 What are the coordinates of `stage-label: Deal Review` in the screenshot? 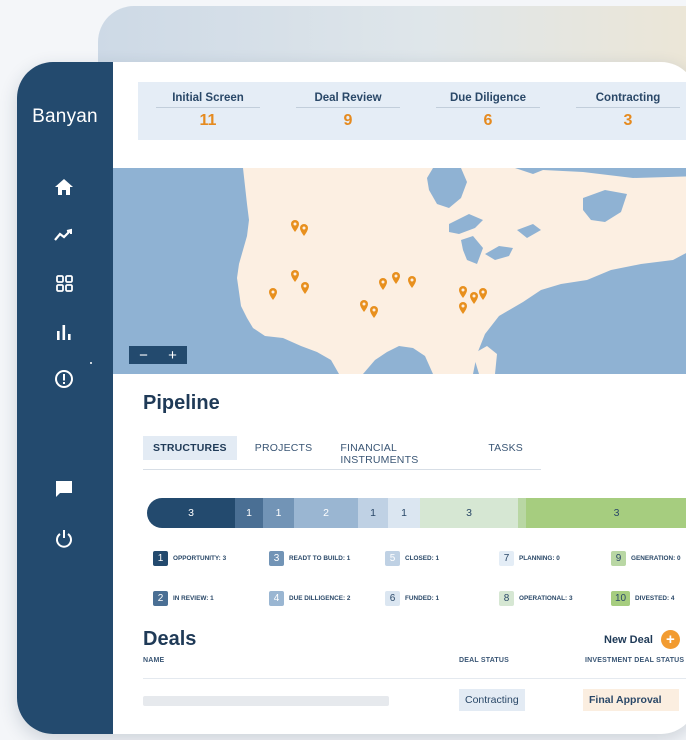 It's located at (348, 100).